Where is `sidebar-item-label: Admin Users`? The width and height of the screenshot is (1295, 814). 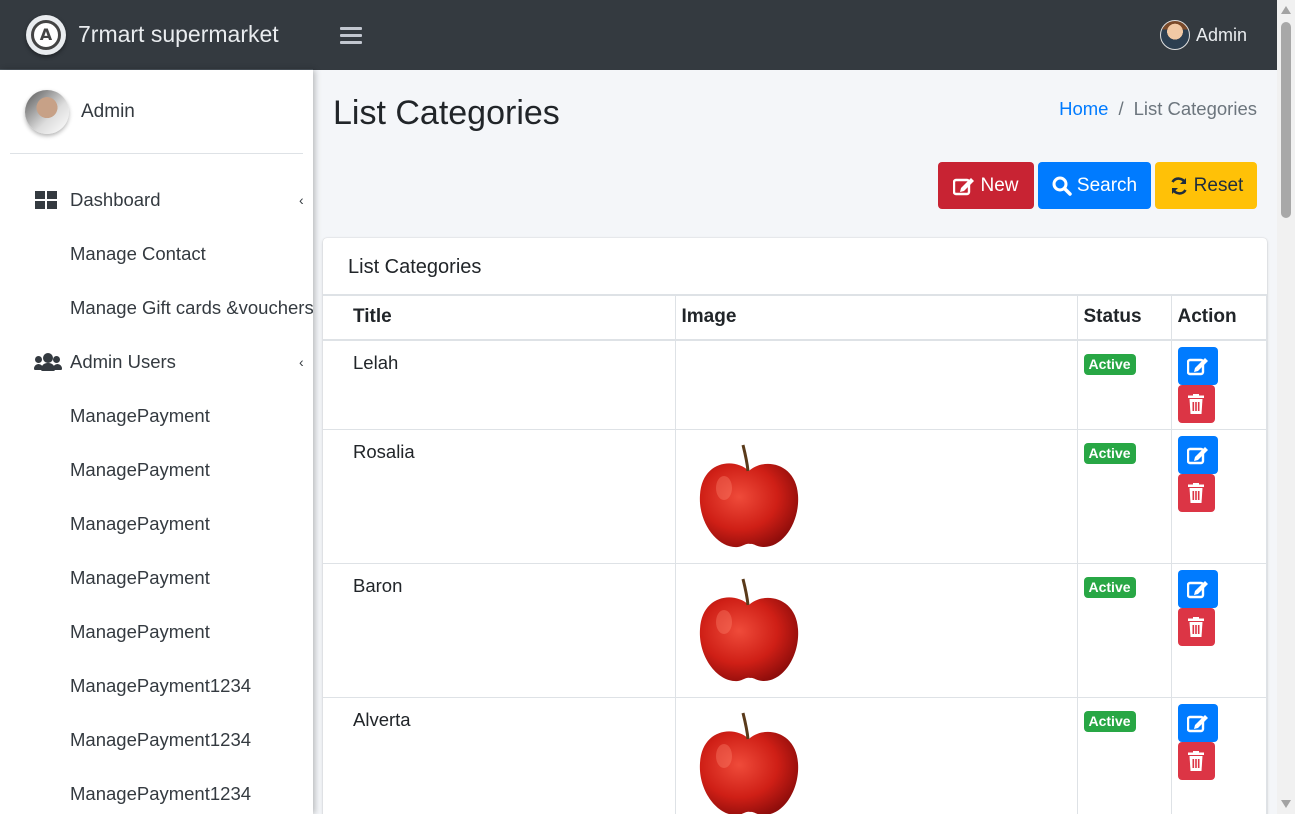 sidebar-item-label: Admin Users is located at coordinates (123, 361).